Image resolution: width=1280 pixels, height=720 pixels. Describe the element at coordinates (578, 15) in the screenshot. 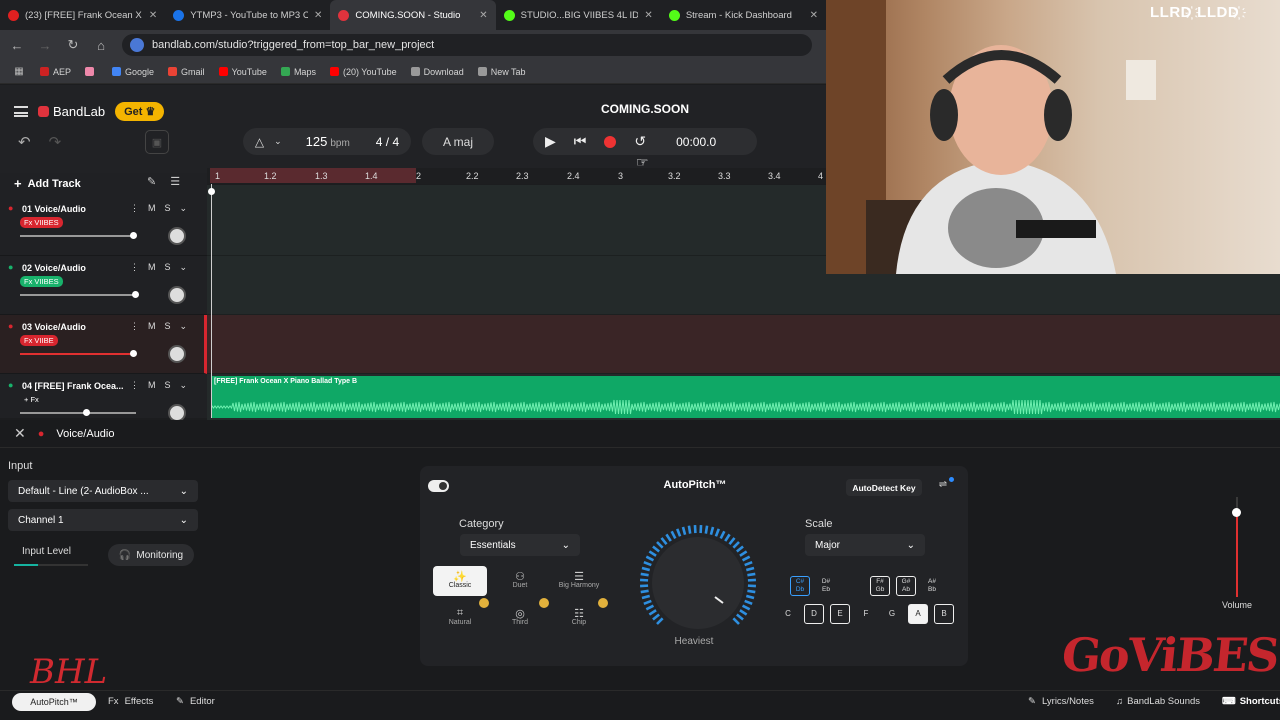

I see `browser-tab: STUDIO...BIG VIIBES 4L IDISCO ✕` at that location.